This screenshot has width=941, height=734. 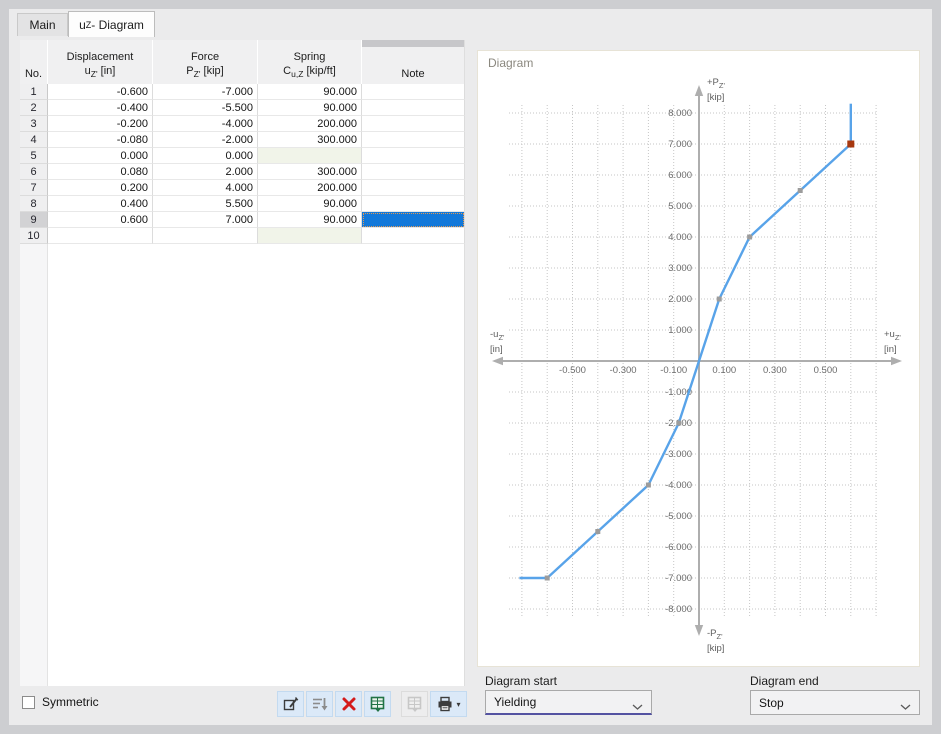 I want to click on diagram-start-value: Yielding, so click(x=515, y=702).